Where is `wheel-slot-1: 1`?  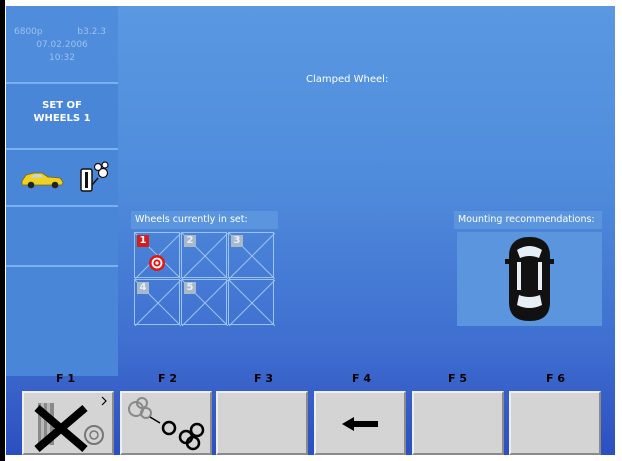
wheel-slot-1: 1 is located at coordinates (157, 255).